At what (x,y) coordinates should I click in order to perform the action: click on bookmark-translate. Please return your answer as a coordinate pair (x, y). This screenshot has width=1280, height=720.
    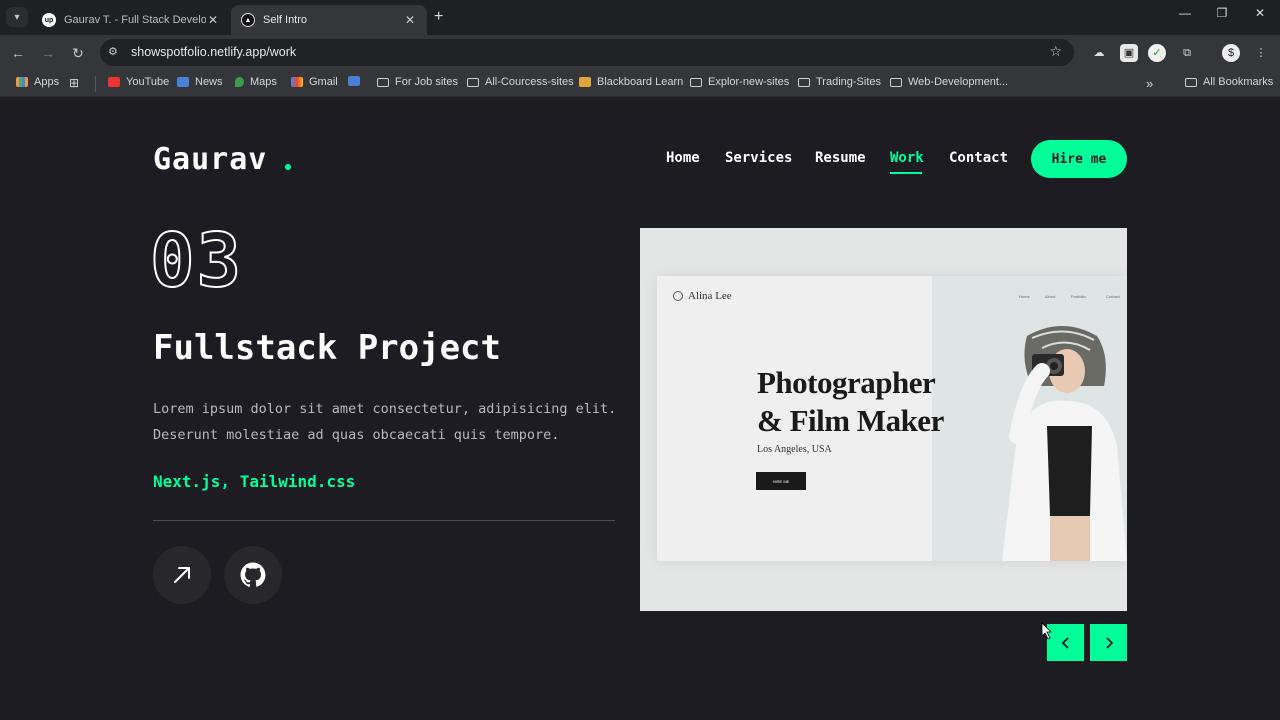
    Looking at the image, I should click on (357, 81).